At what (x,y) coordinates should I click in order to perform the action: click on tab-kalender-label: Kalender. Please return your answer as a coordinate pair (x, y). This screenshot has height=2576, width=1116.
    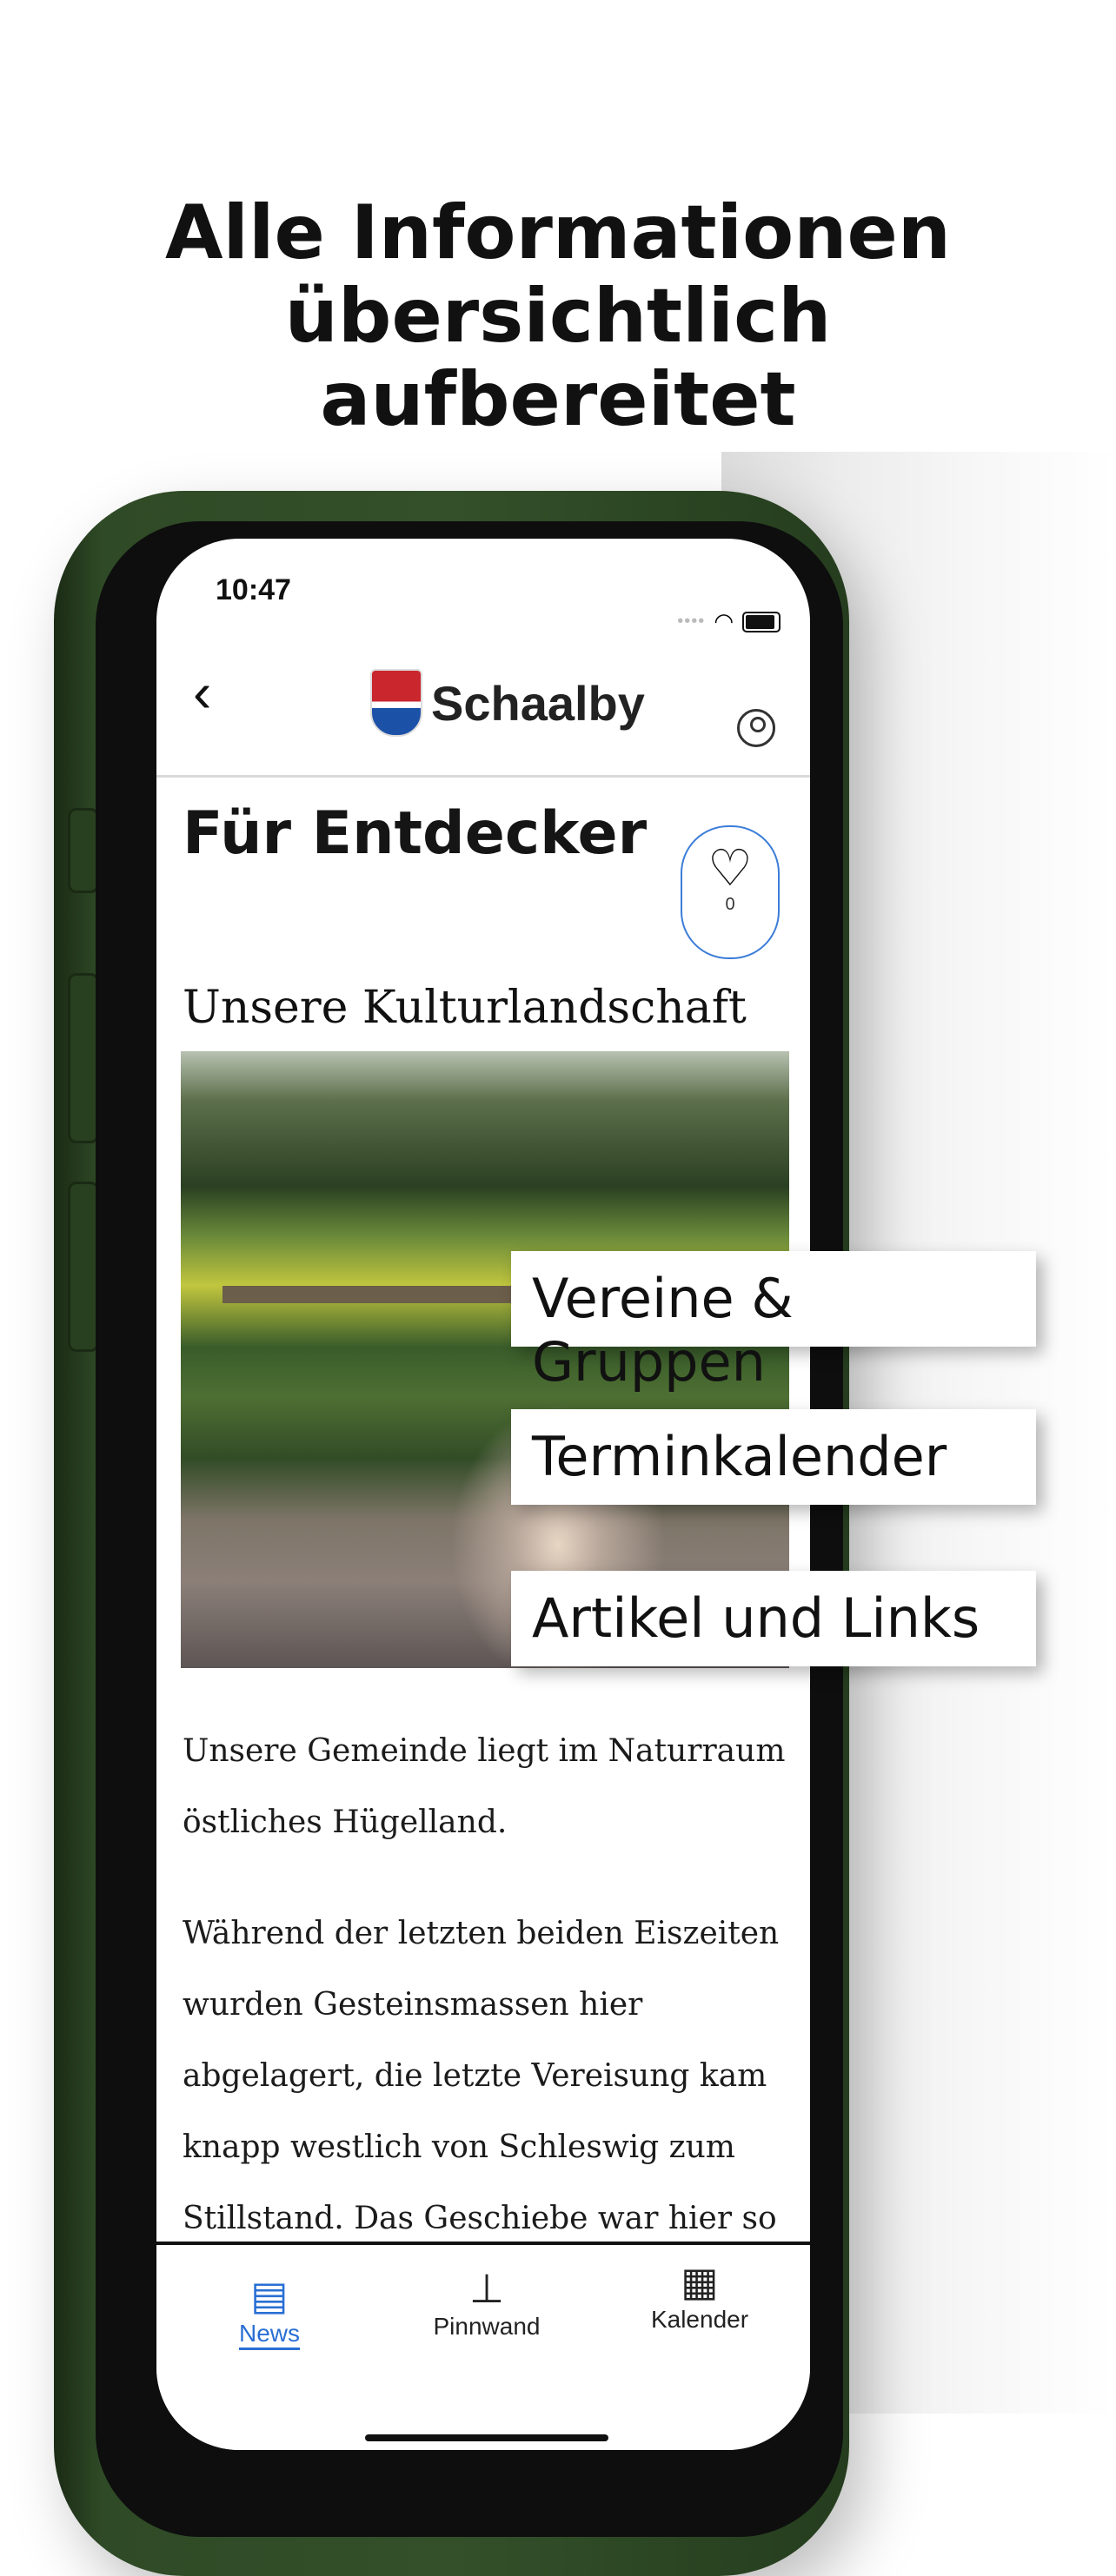
    Looking at the image, I should click on (699, 2319).